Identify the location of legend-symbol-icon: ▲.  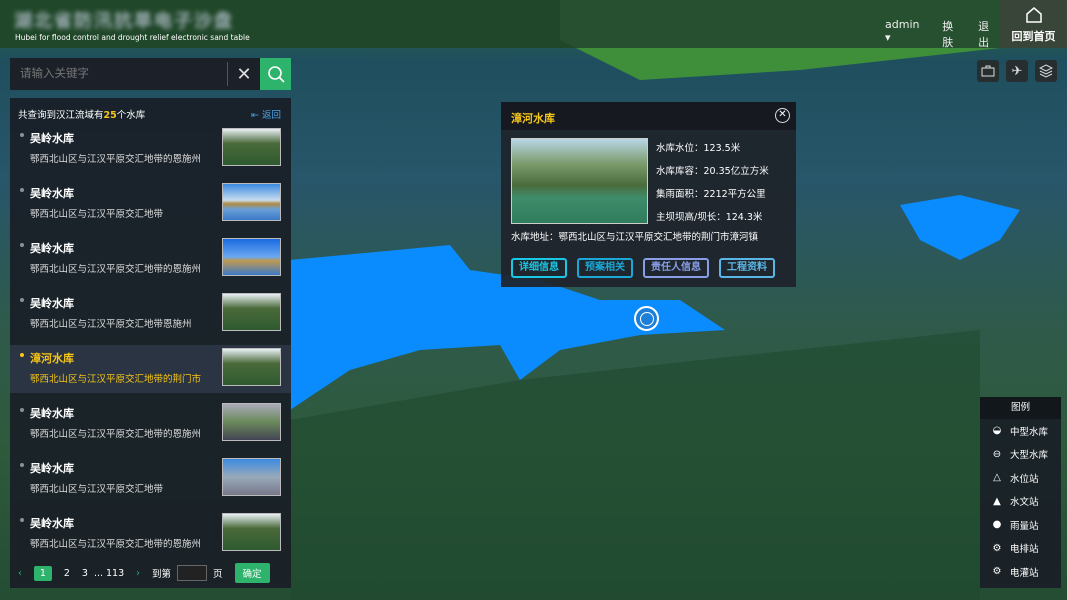
(997, 501).